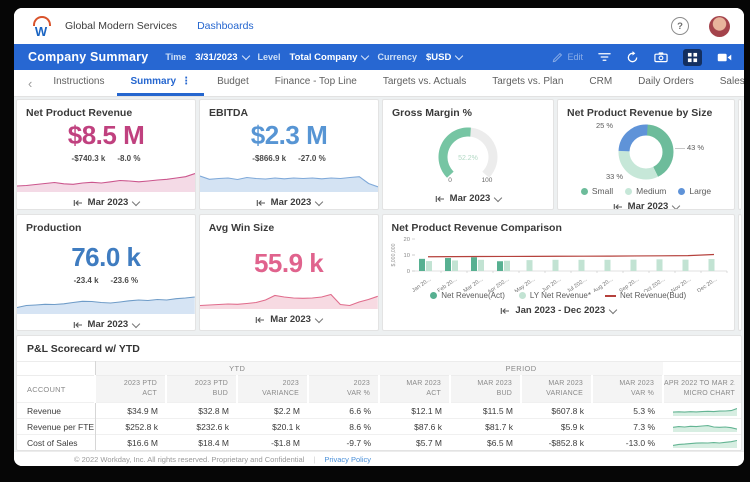  I want to click on table-title: P&L Scorecard w/ YTD, so click(83, 349).